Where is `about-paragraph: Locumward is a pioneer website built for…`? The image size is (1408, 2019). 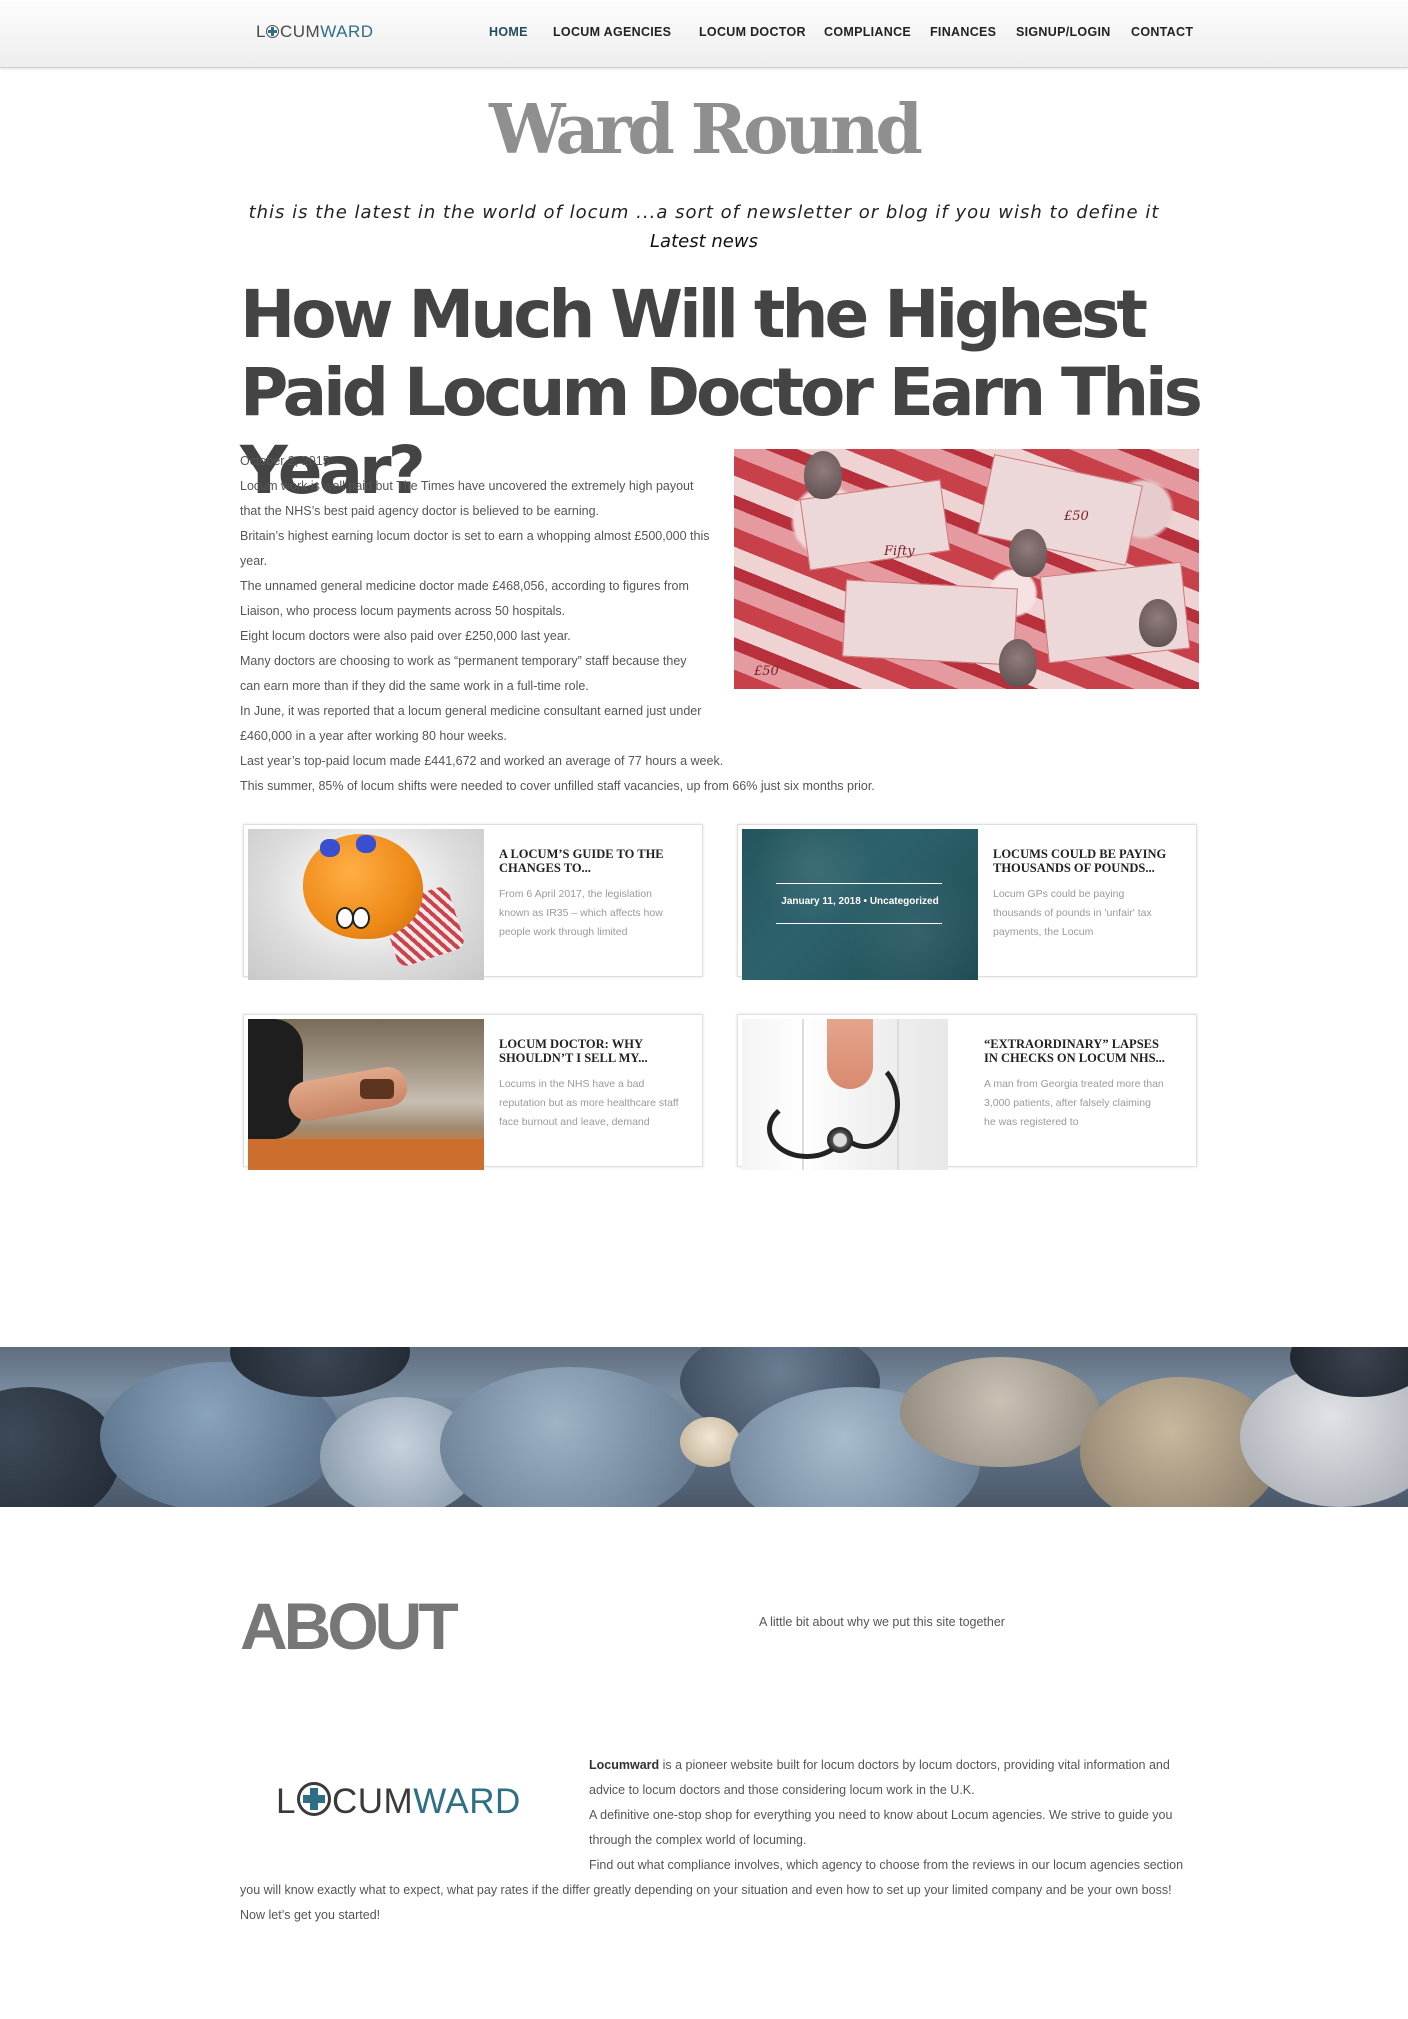 about-paragraph: Locumward is a pioneer website built for… is located at coordinates (720, 1778).